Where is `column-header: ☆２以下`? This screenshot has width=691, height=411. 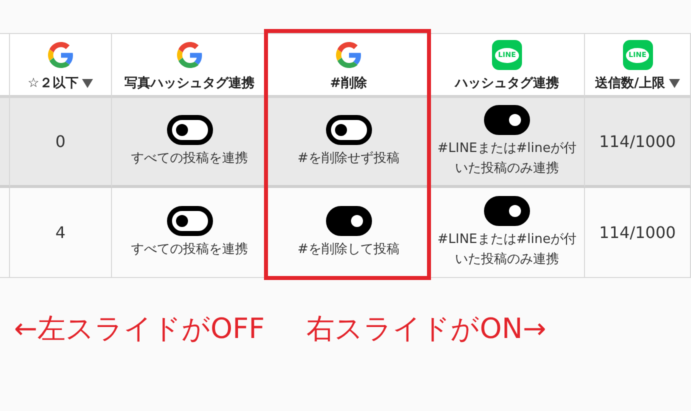 column-header: ☆２以下 is located at coordinates (53, 83).